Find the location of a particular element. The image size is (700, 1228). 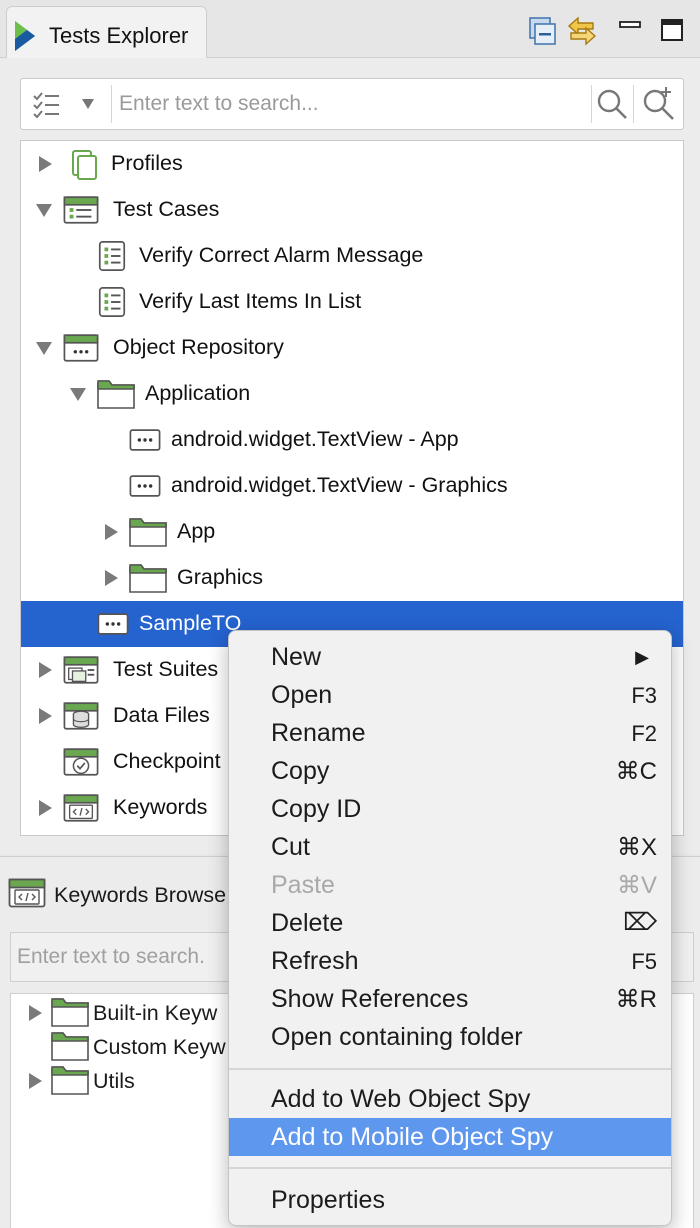

menu-item-label: Cut is located at coordinates (290, 847).